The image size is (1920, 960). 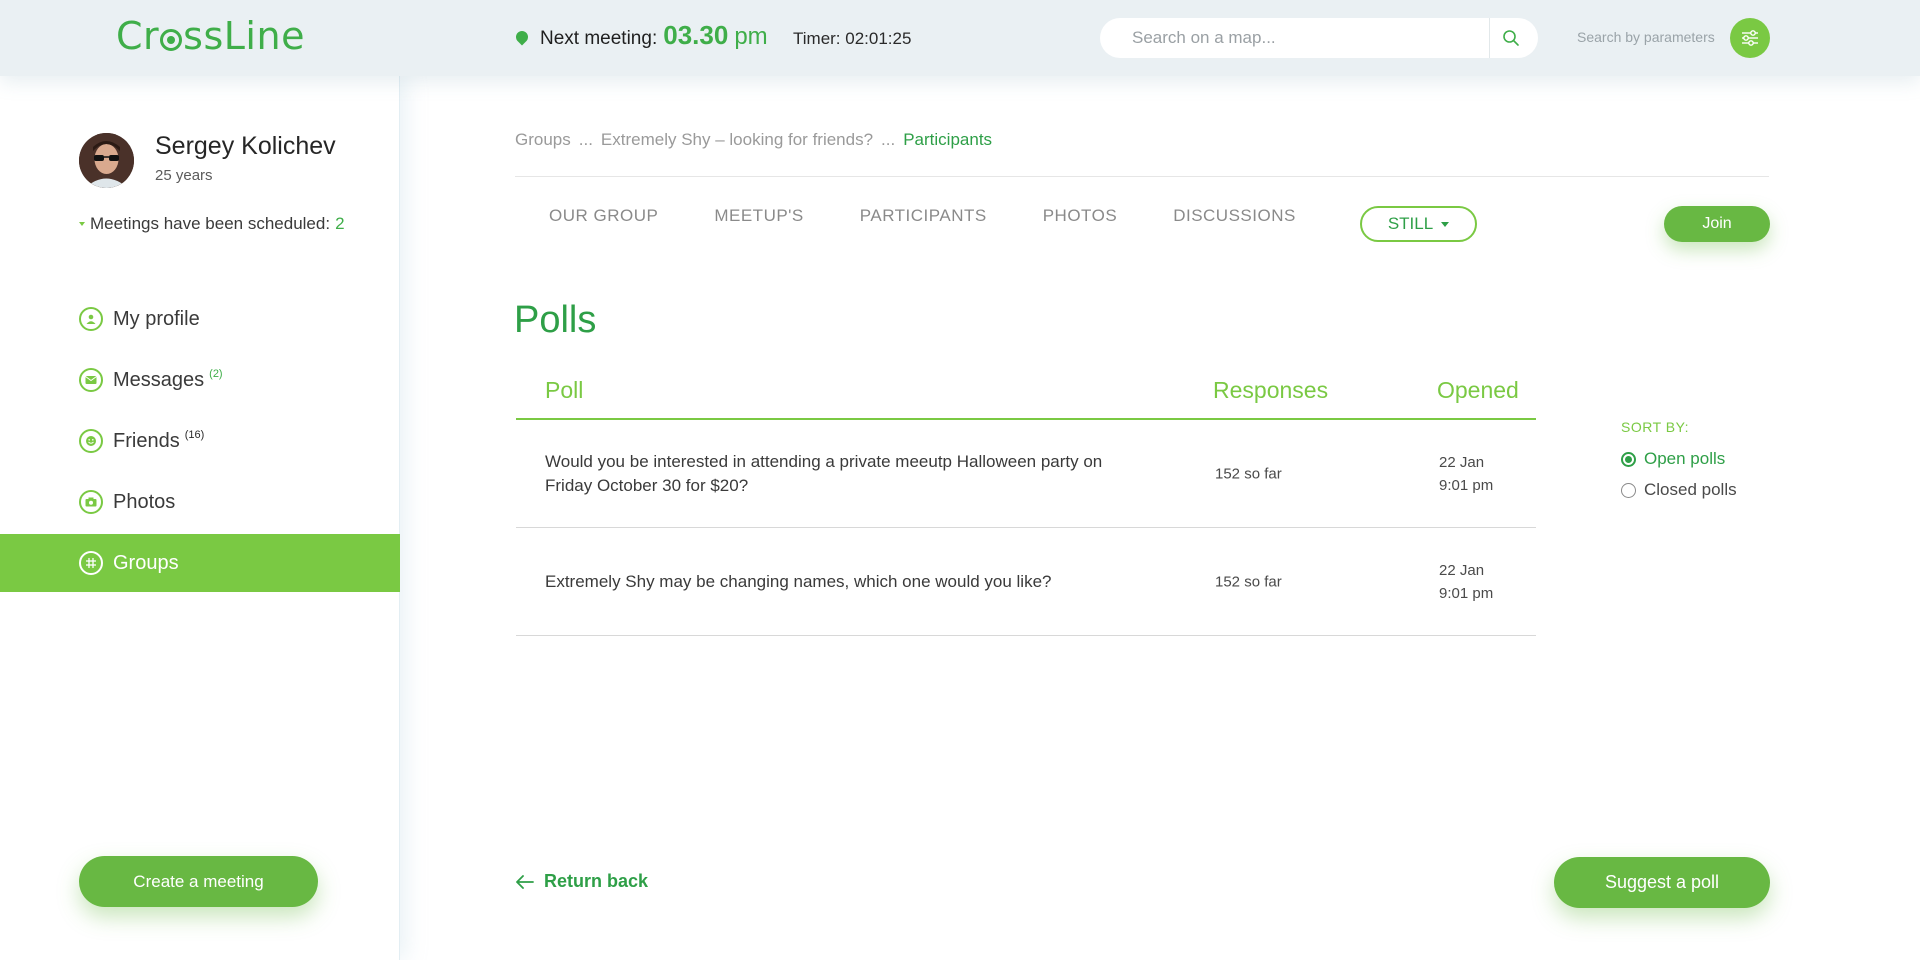 I want to click on sort-option-closed-polls: Closed polls, so click(x=1679, y=490).